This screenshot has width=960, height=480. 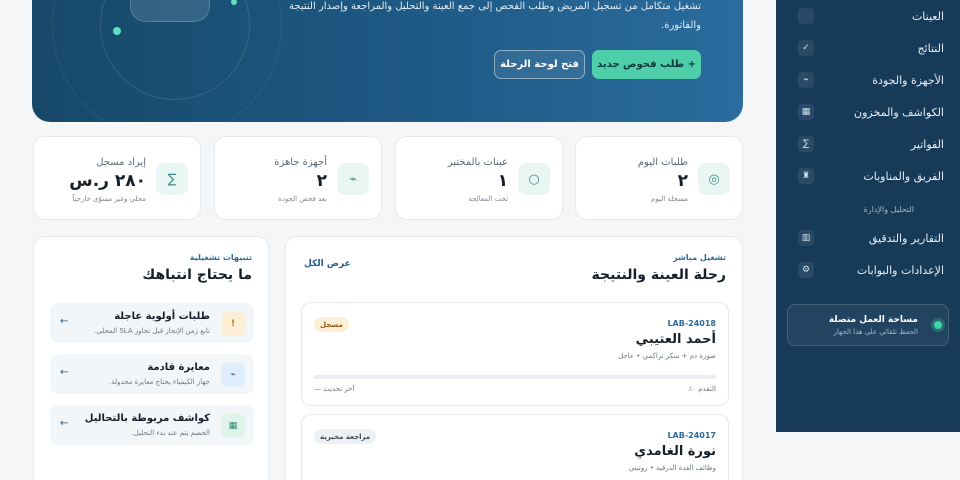 I want to click on decorative-dot, so click(x=117, y=31).